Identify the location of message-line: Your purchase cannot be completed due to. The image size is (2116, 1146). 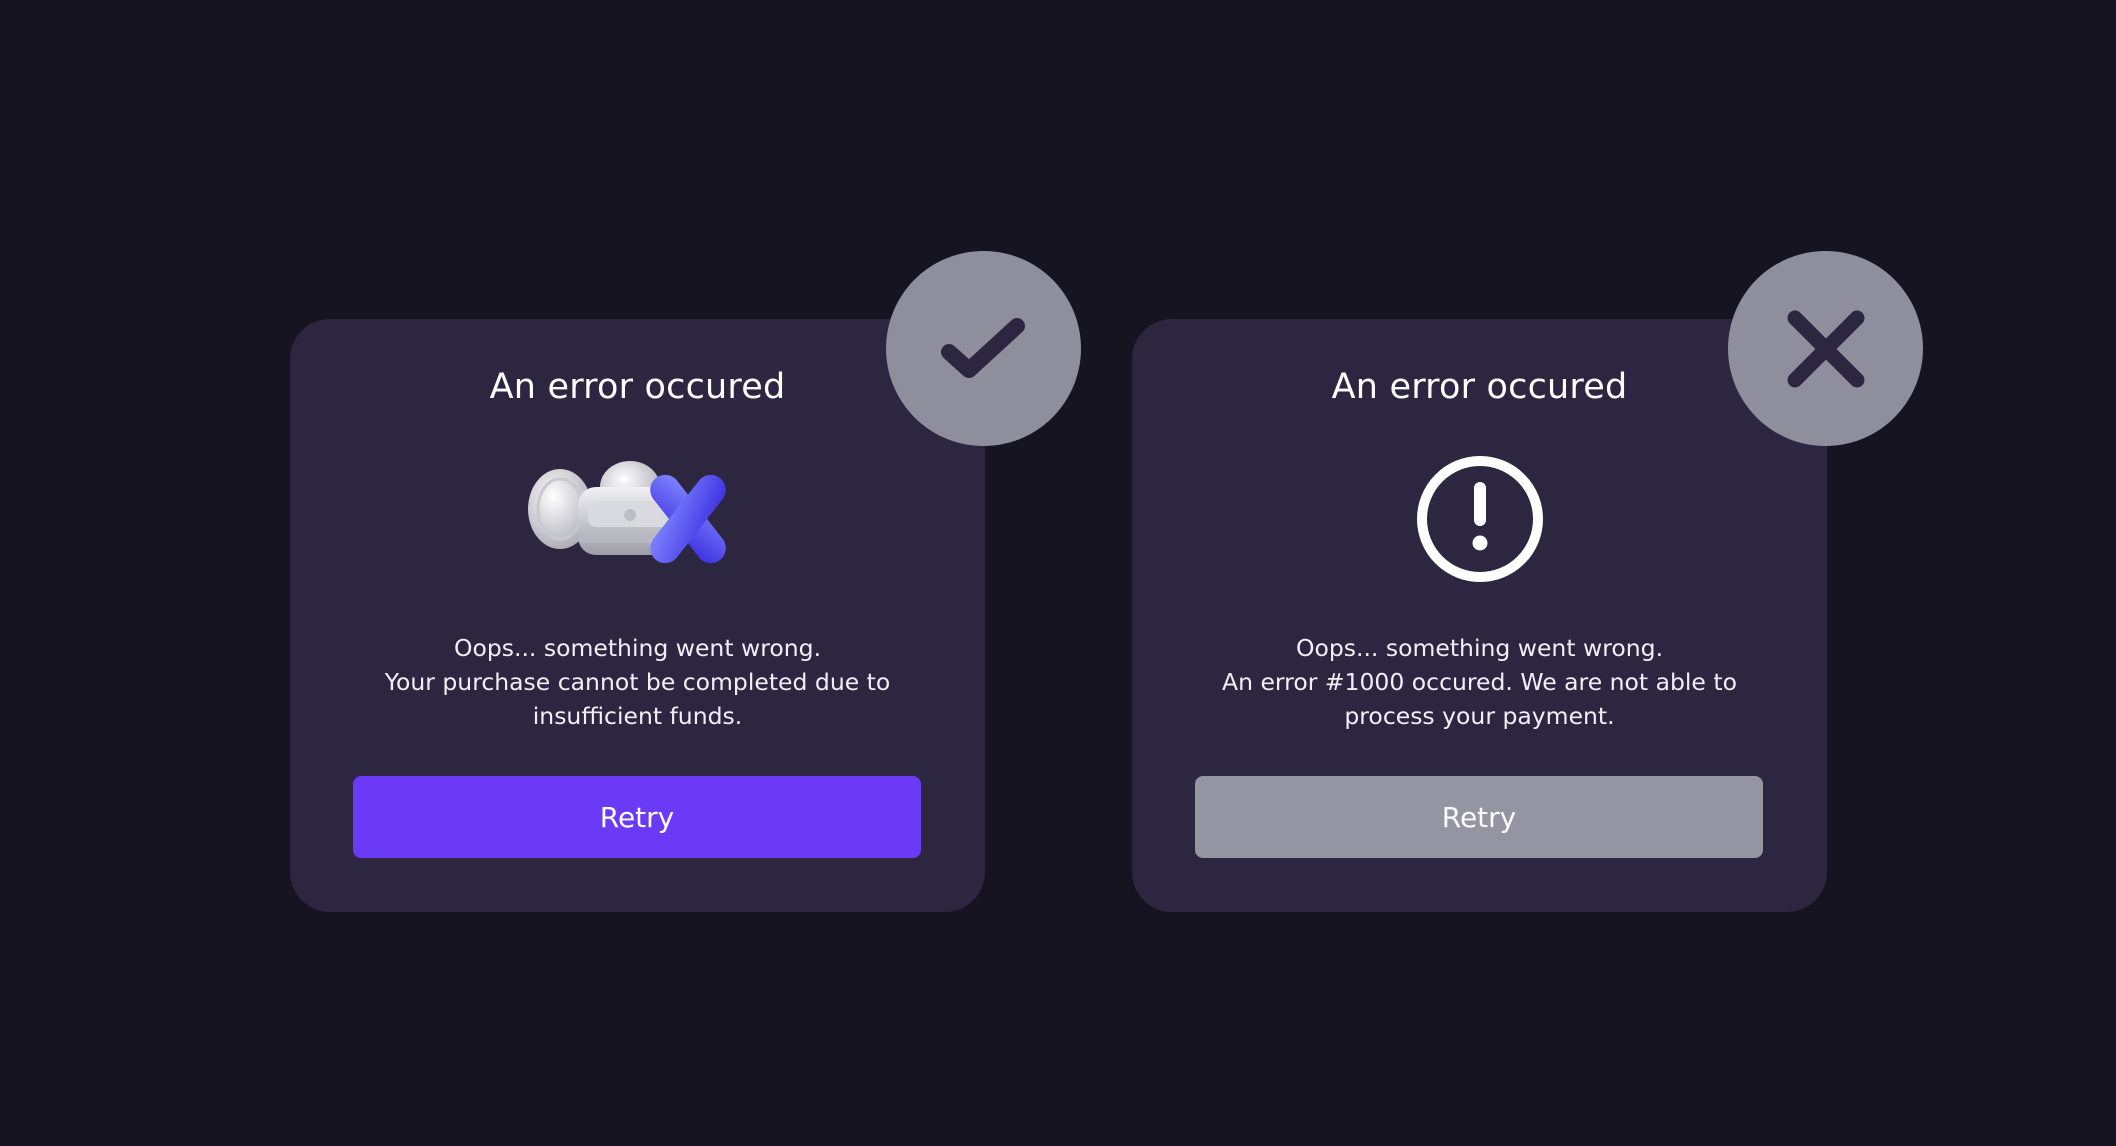
(637, 682).